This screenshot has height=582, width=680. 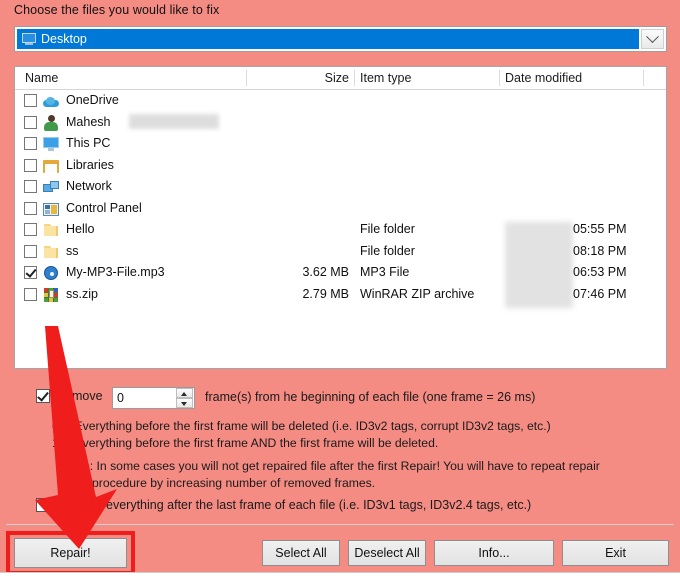 What do you see at coordinates (43, 396) in the screenshot?
I see `remove-frames-checkbox` at bounding box center [43, 396].